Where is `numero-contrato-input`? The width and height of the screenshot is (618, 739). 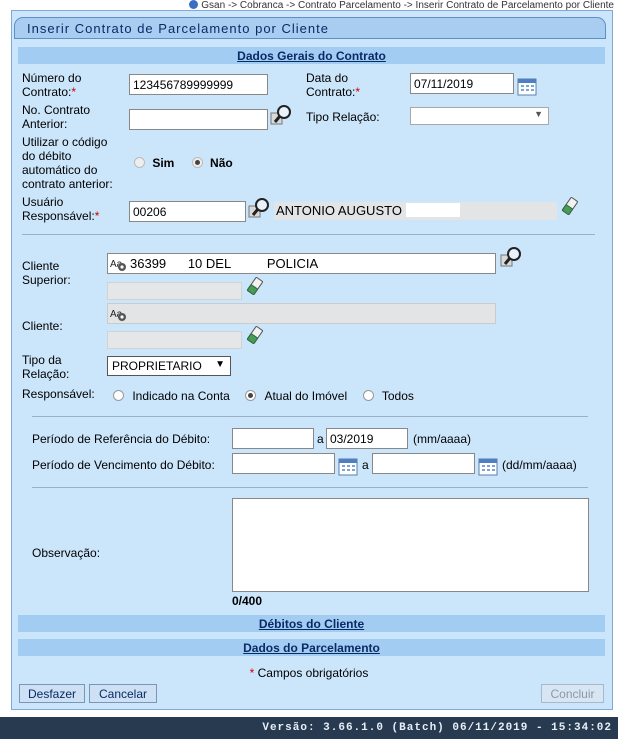
numero-contrato-input is located at coordinates (198, 84).